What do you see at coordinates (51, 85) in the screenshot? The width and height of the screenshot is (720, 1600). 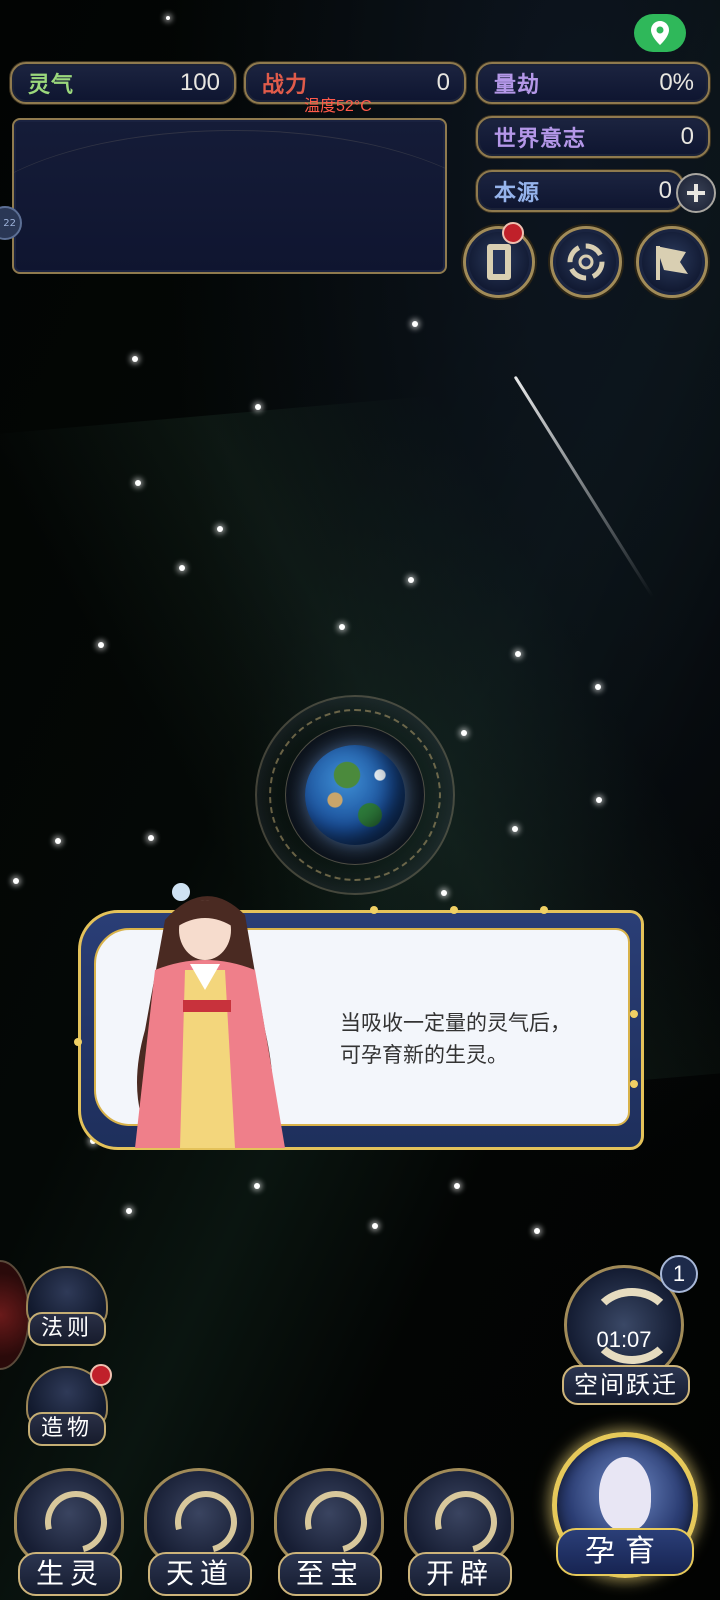 I see `lingqi-label: 灵气` at bounding box center [51, 85].